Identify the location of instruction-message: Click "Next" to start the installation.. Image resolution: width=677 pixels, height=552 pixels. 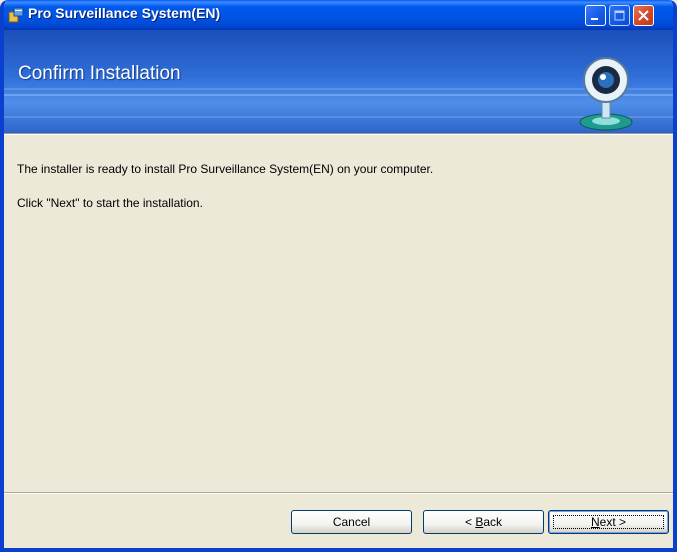
(110, 203).